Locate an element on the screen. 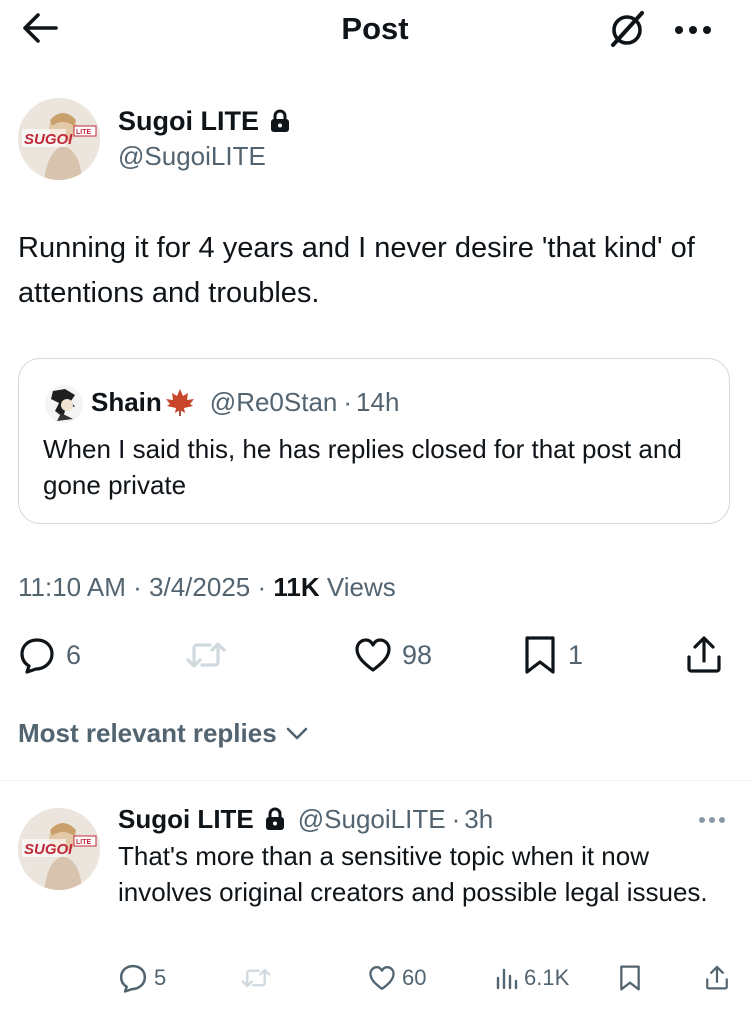 Image resolution: width=750 pixels, height=1013 pixels. quote-header: Shain @Re0Stan · 14h is located at coordinates (245, 402).